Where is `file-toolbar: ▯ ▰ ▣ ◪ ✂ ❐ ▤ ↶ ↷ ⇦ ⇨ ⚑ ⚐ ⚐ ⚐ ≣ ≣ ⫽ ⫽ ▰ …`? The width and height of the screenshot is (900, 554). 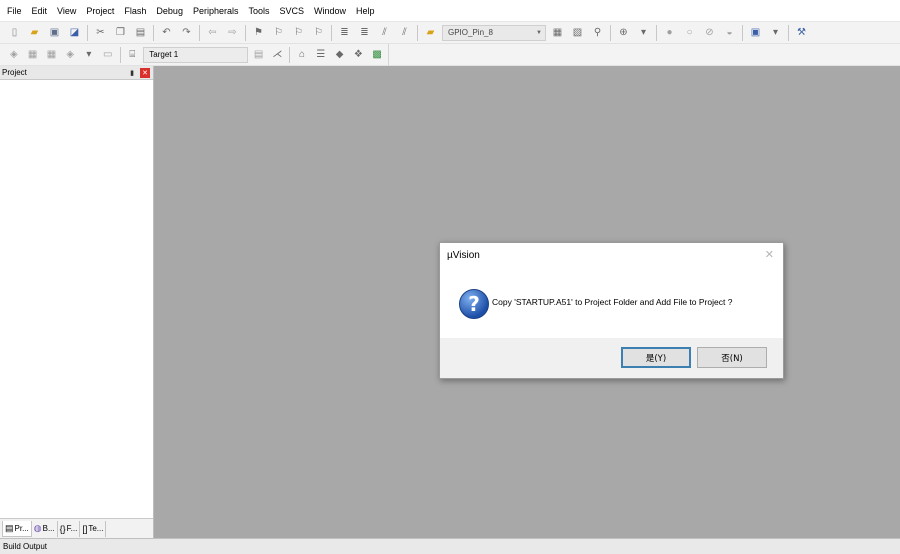
file-toolbar: ▯ ▰ ▣ ◪ ✂ ❐ ▤ ↶ ↷ ⇦ ⇨ ⚑ ⚐ ⚐ ⚐ ≣ ≣ ⫽ ⫽ ▰ … is located at coordinates (450, 33).